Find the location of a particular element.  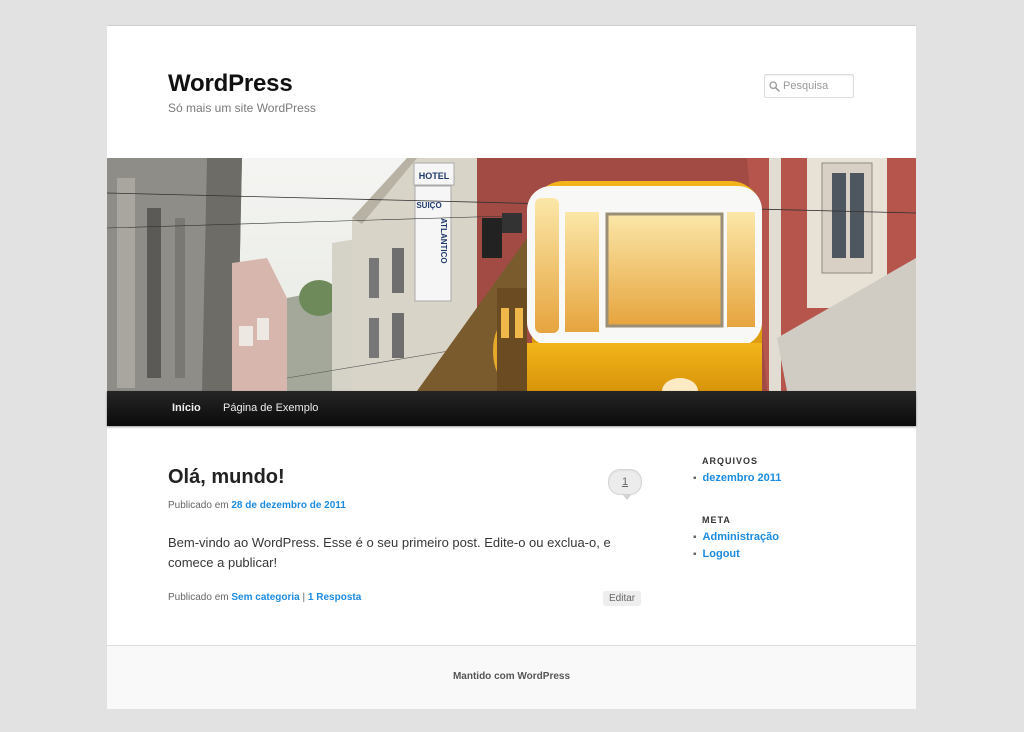

category-link: Sem categoria is located at coordinates (265, 597).